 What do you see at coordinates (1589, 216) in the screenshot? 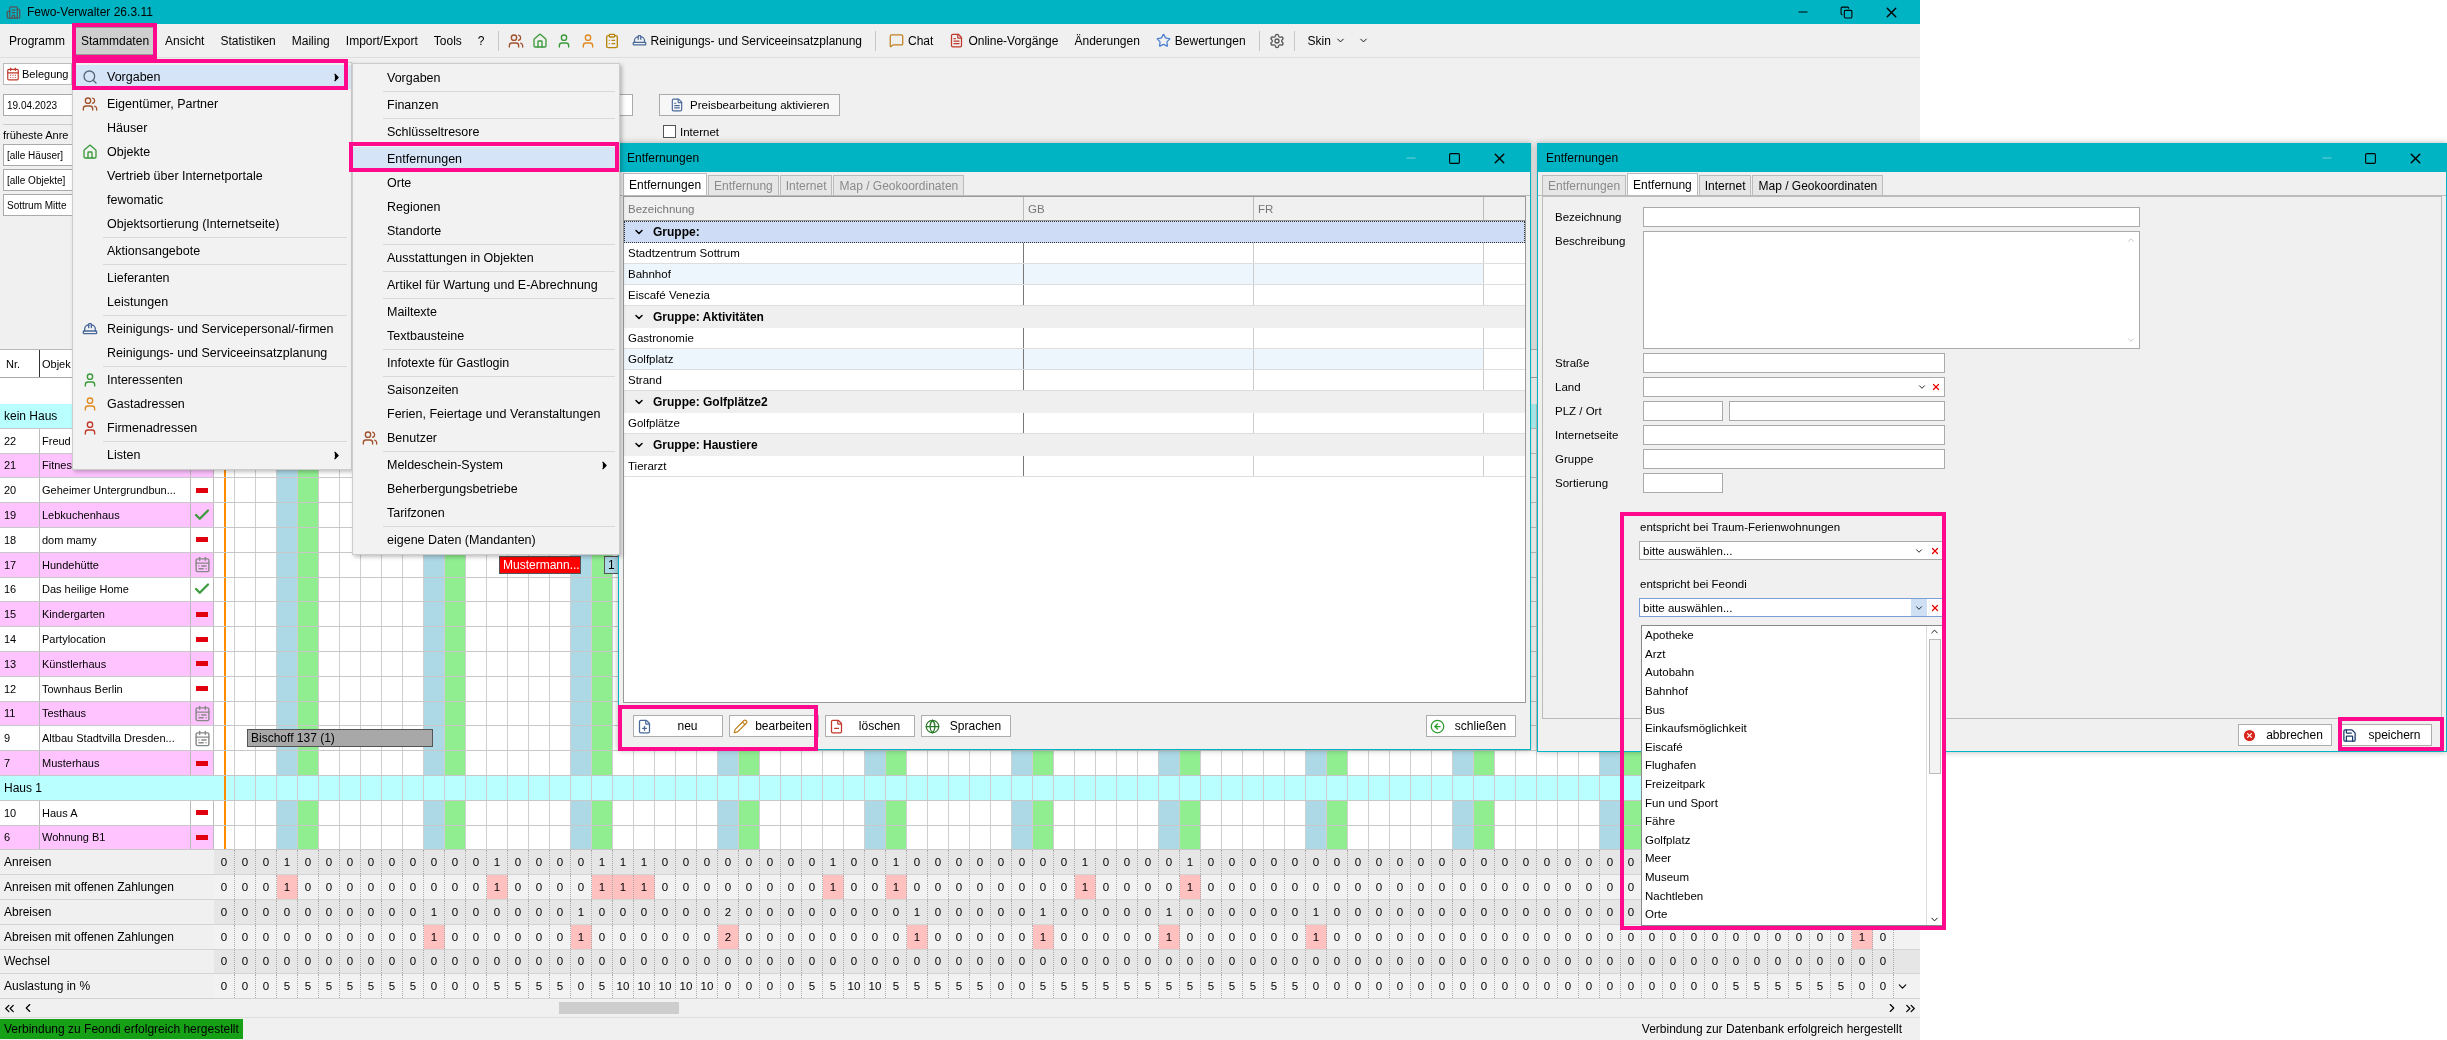
I see `field-label: Bezeichnung` at bounding box center [1589, 216].